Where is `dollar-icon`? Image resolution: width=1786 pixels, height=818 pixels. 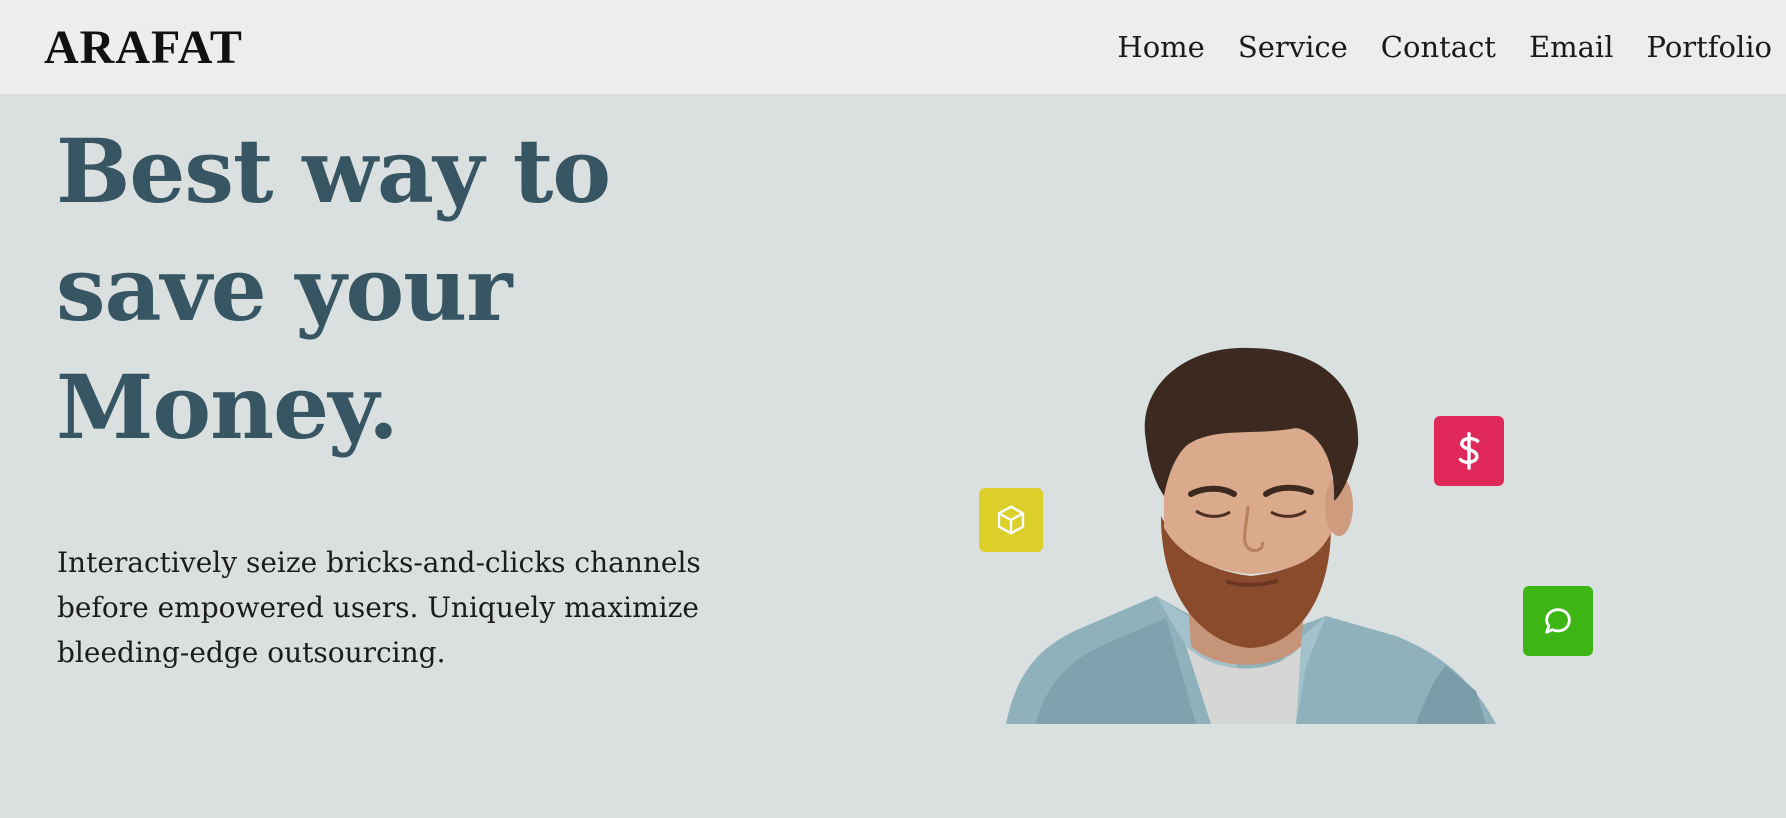
dollar-icon is located at coordinates (1469, 451).